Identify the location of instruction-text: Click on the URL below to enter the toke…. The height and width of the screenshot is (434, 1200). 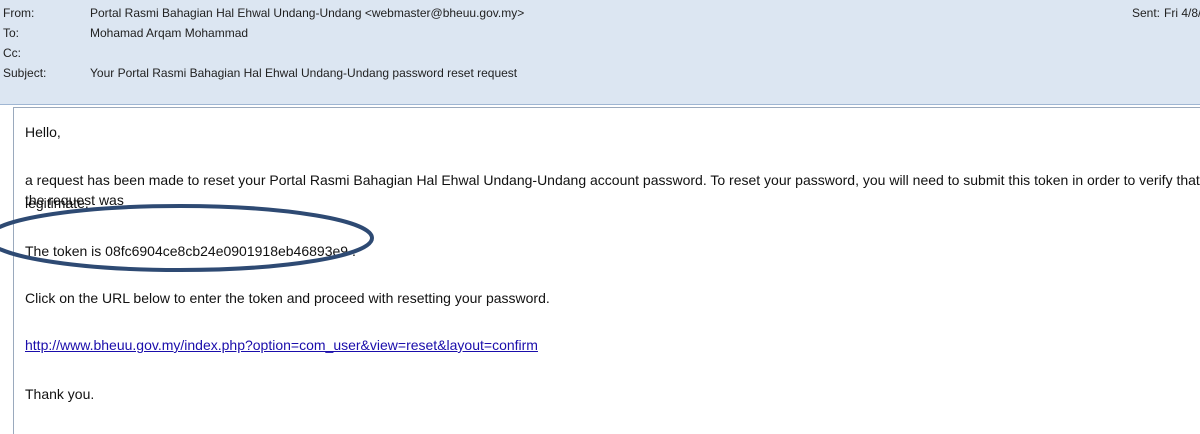
(287, 298).